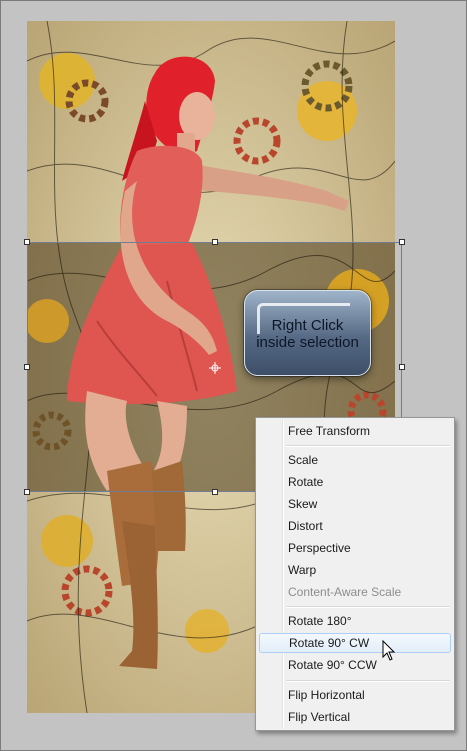 This screenshot has height=751, width=467. Describe the element at coordinates (355, 621) in the screenshot. I see `menu-item-rotate-180: Rotate 180°` at that location.